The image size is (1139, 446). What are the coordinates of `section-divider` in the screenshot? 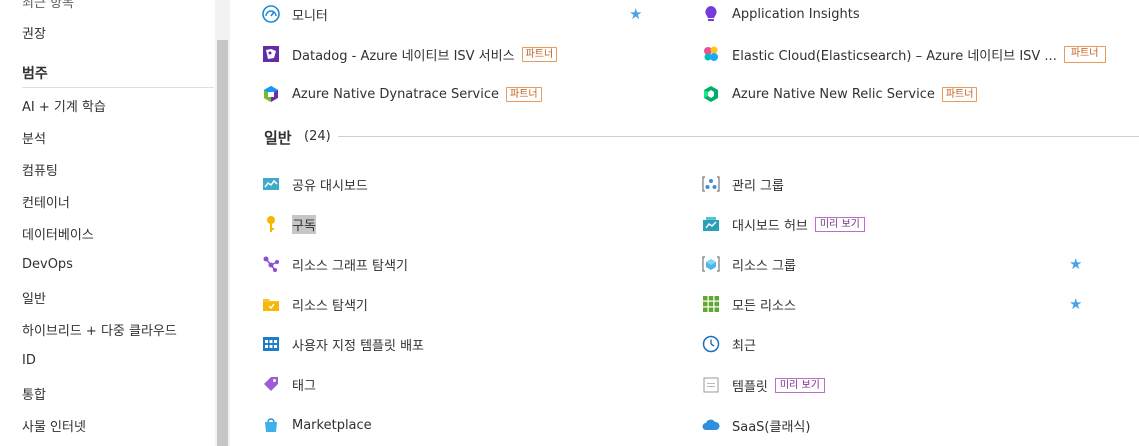 It's located at (738, 136).